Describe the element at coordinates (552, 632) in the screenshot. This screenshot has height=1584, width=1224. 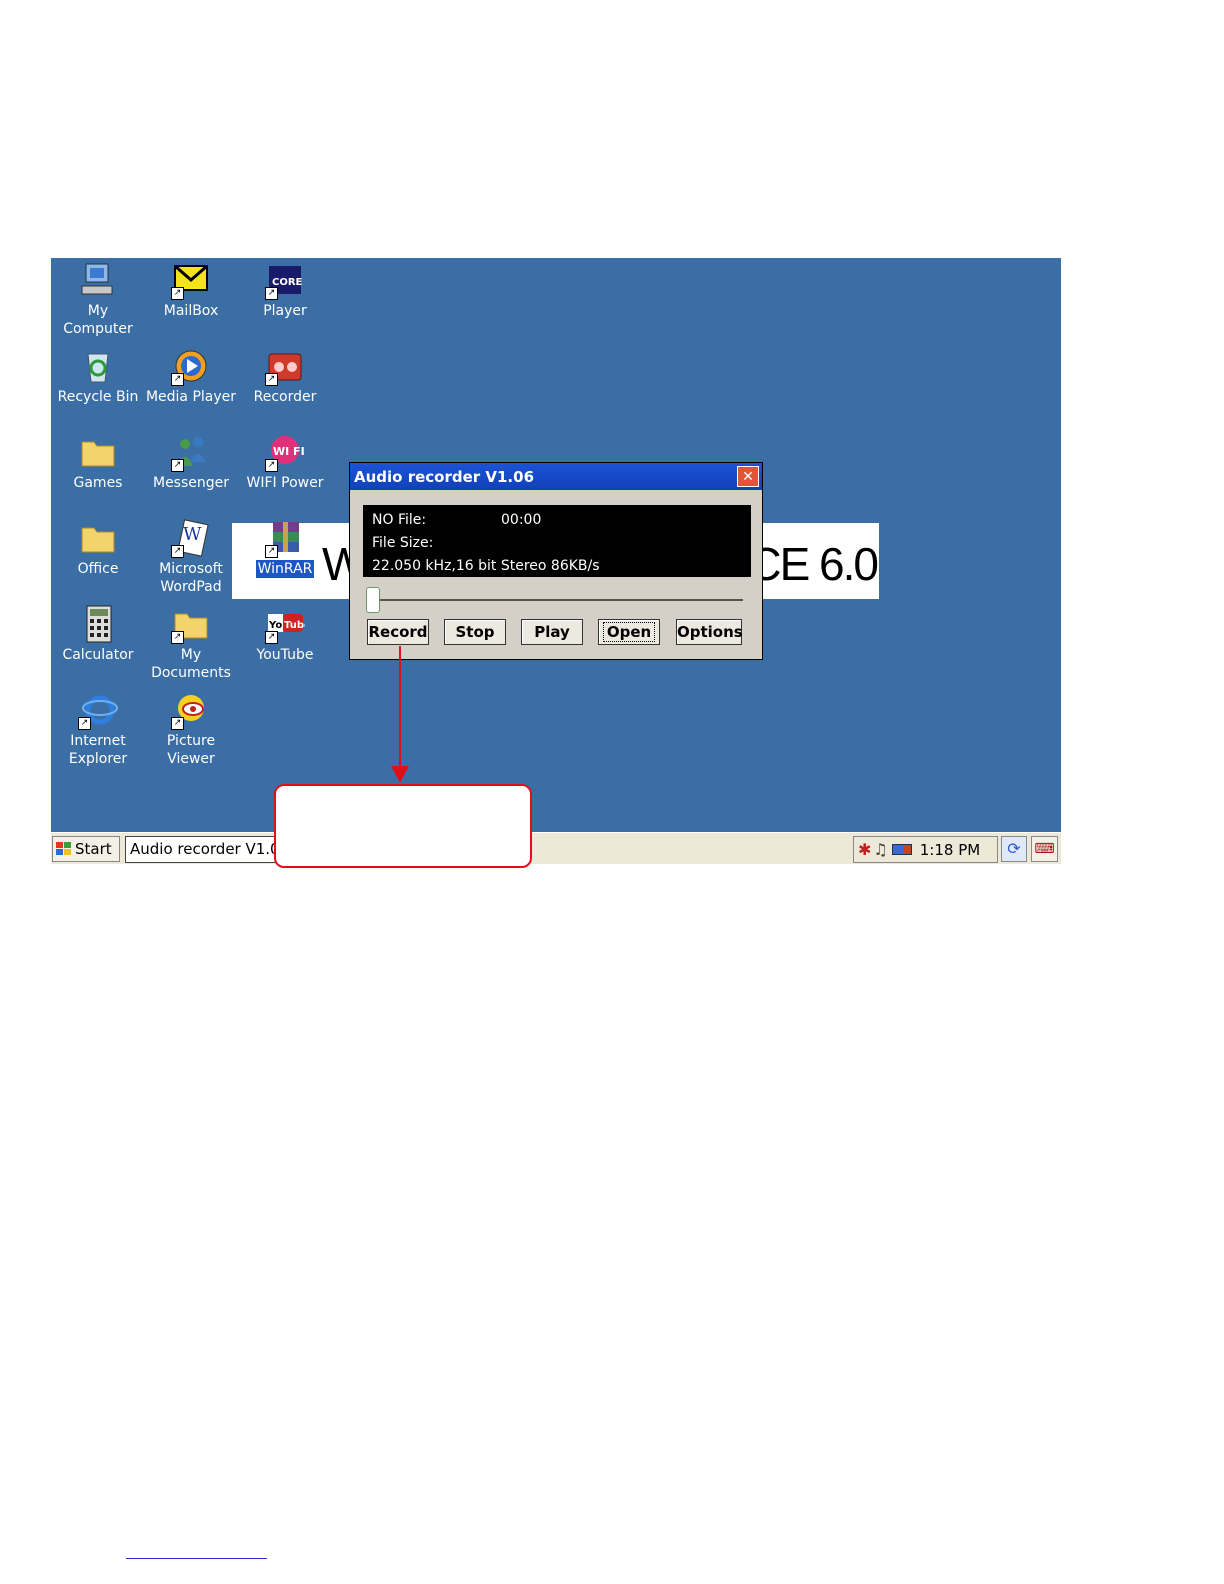
I see `play-button: Play` at that location.